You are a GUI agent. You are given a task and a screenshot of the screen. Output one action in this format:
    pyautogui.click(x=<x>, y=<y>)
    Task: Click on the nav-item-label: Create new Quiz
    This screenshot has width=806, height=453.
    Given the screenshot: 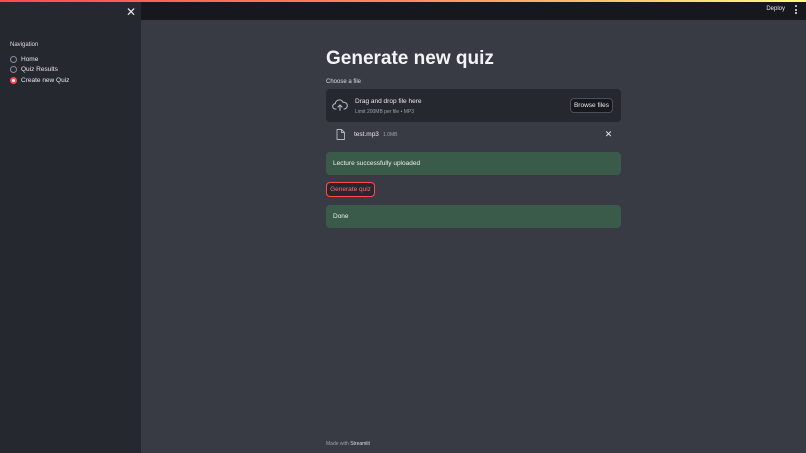 What is the action you would take?
    pyautogui.click(x=45, y=80)
    